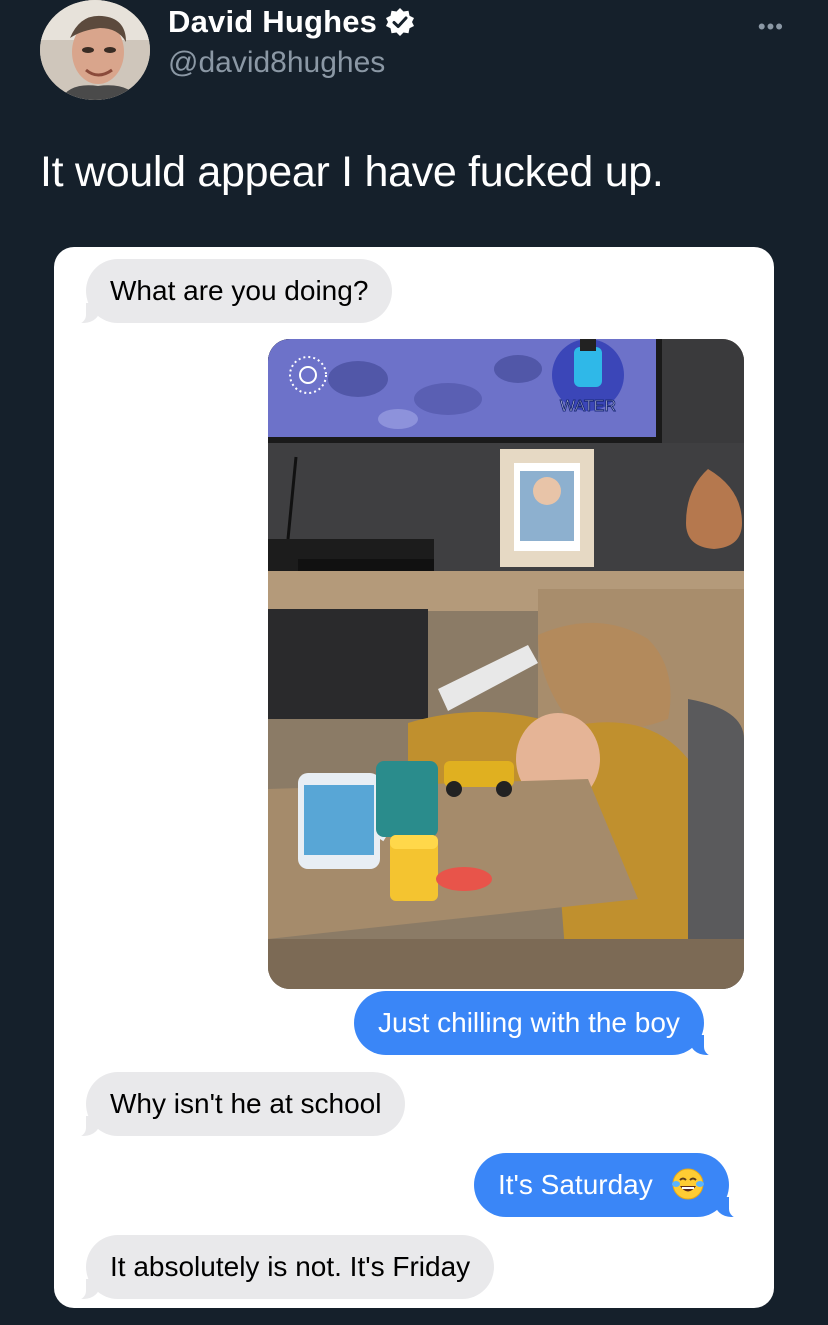  I want to click on message-text: It absolutely is not. It's Friday, so click(290, 1266).